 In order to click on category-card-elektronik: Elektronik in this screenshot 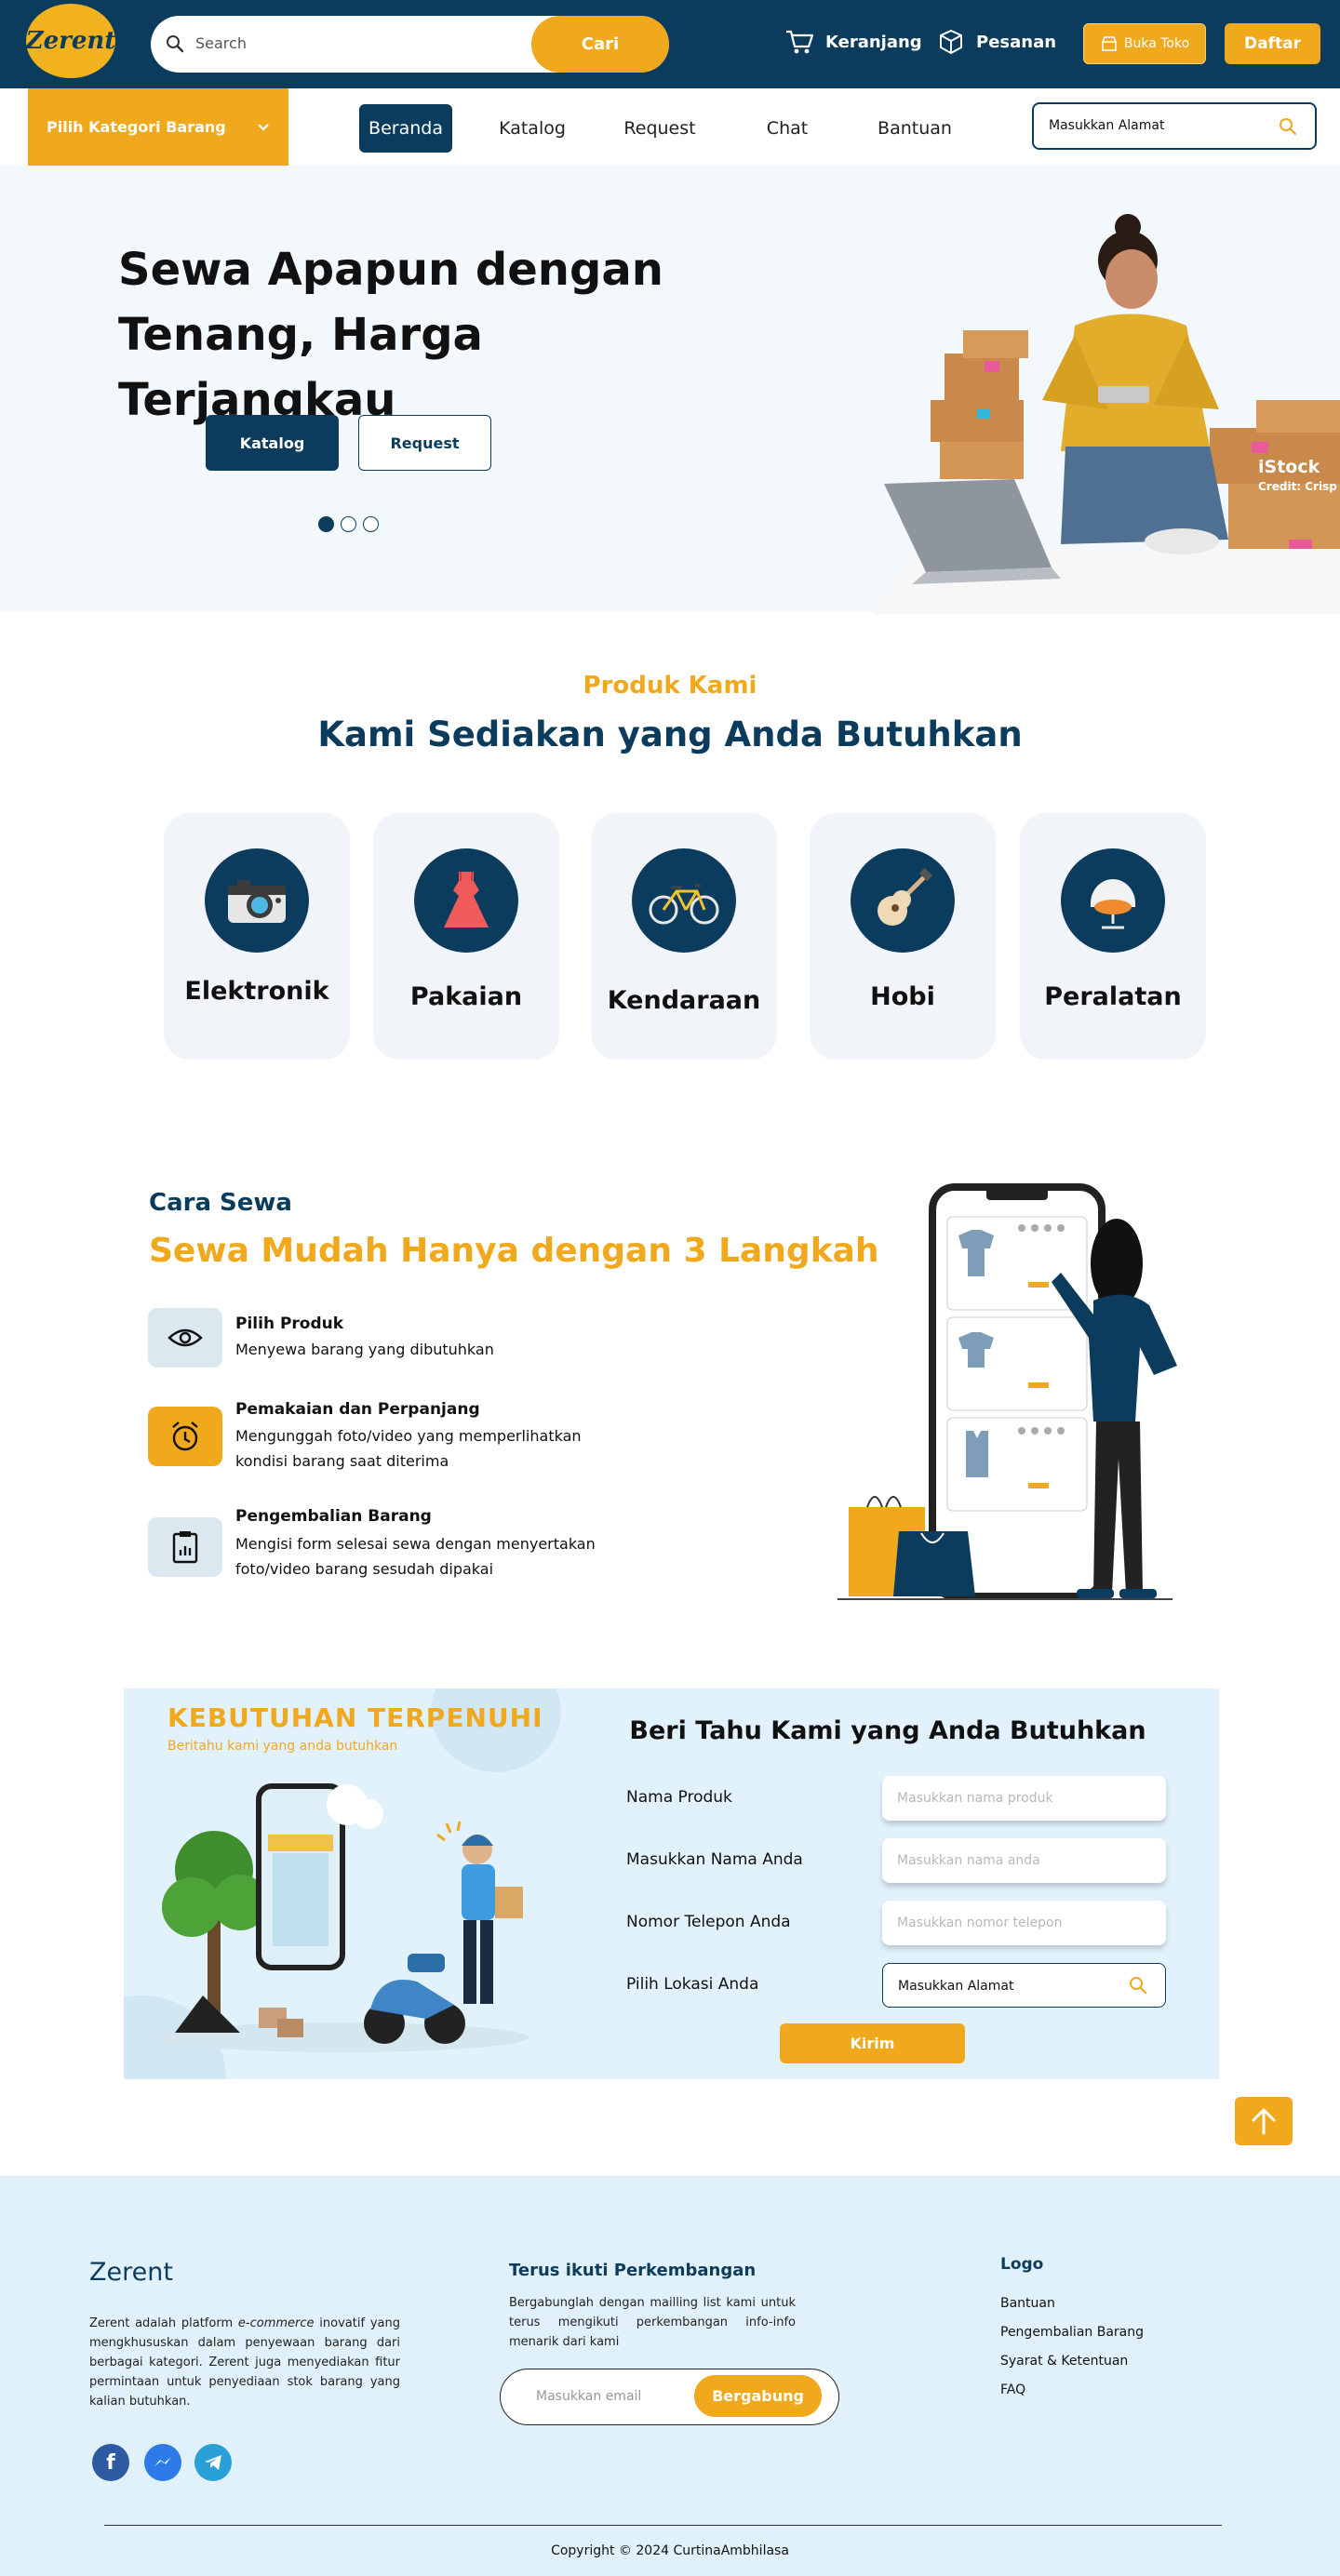, I will do `click(257, 936)`.